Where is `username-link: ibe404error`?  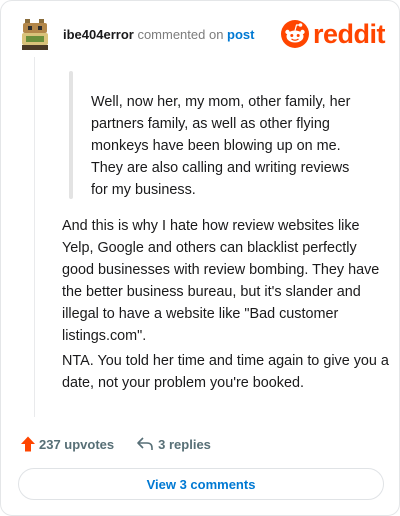 username-link: ibe404error is located at coordinates (98, 34).